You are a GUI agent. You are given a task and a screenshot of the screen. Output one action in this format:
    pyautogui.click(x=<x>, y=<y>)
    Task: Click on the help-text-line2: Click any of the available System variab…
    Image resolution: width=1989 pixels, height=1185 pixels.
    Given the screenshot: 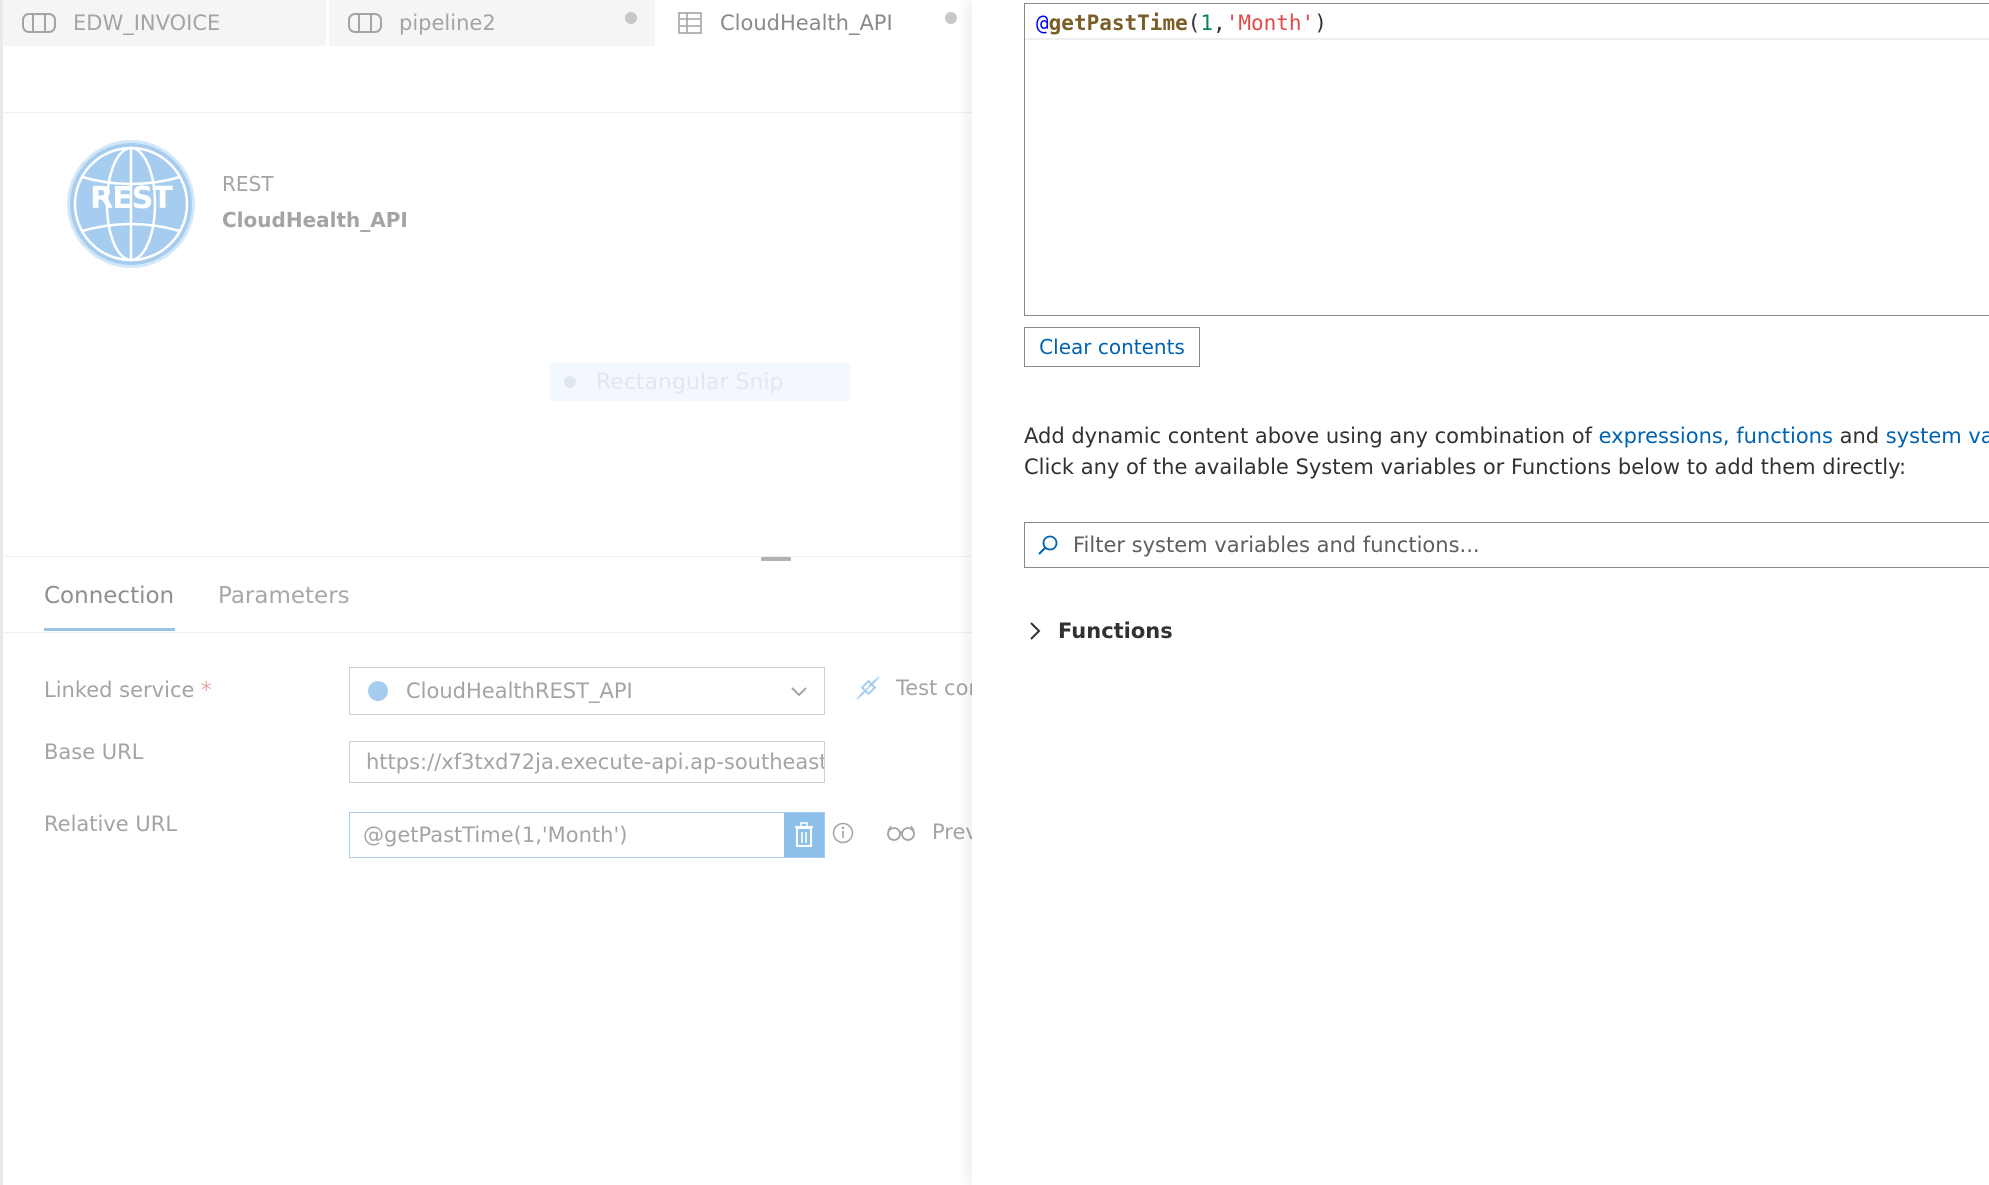 What is the action you would take?
    pyautogui.click(x=1465, y=467)
    